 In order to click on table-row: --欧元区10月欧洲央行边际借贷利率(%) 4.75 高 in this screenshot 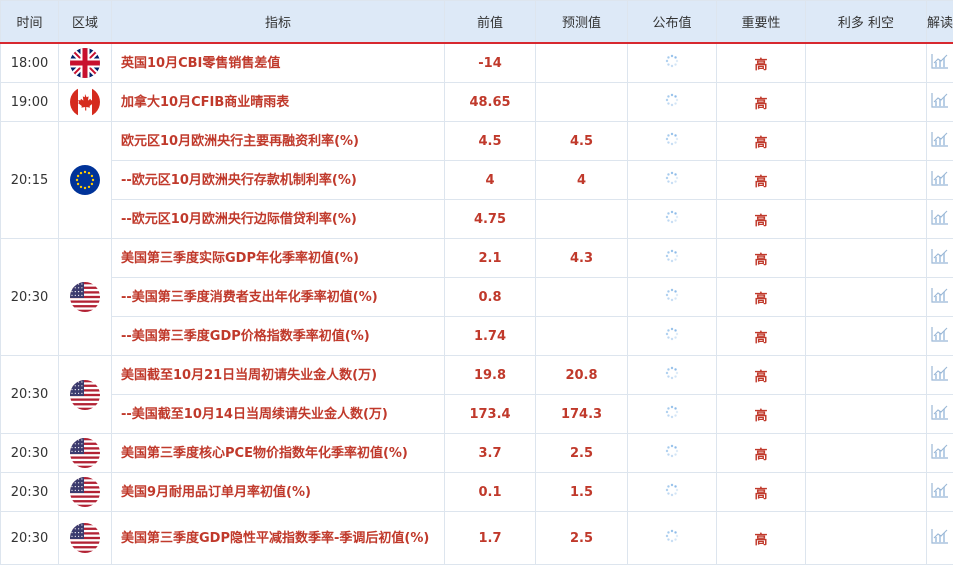, I will do `click(477, 219)`.